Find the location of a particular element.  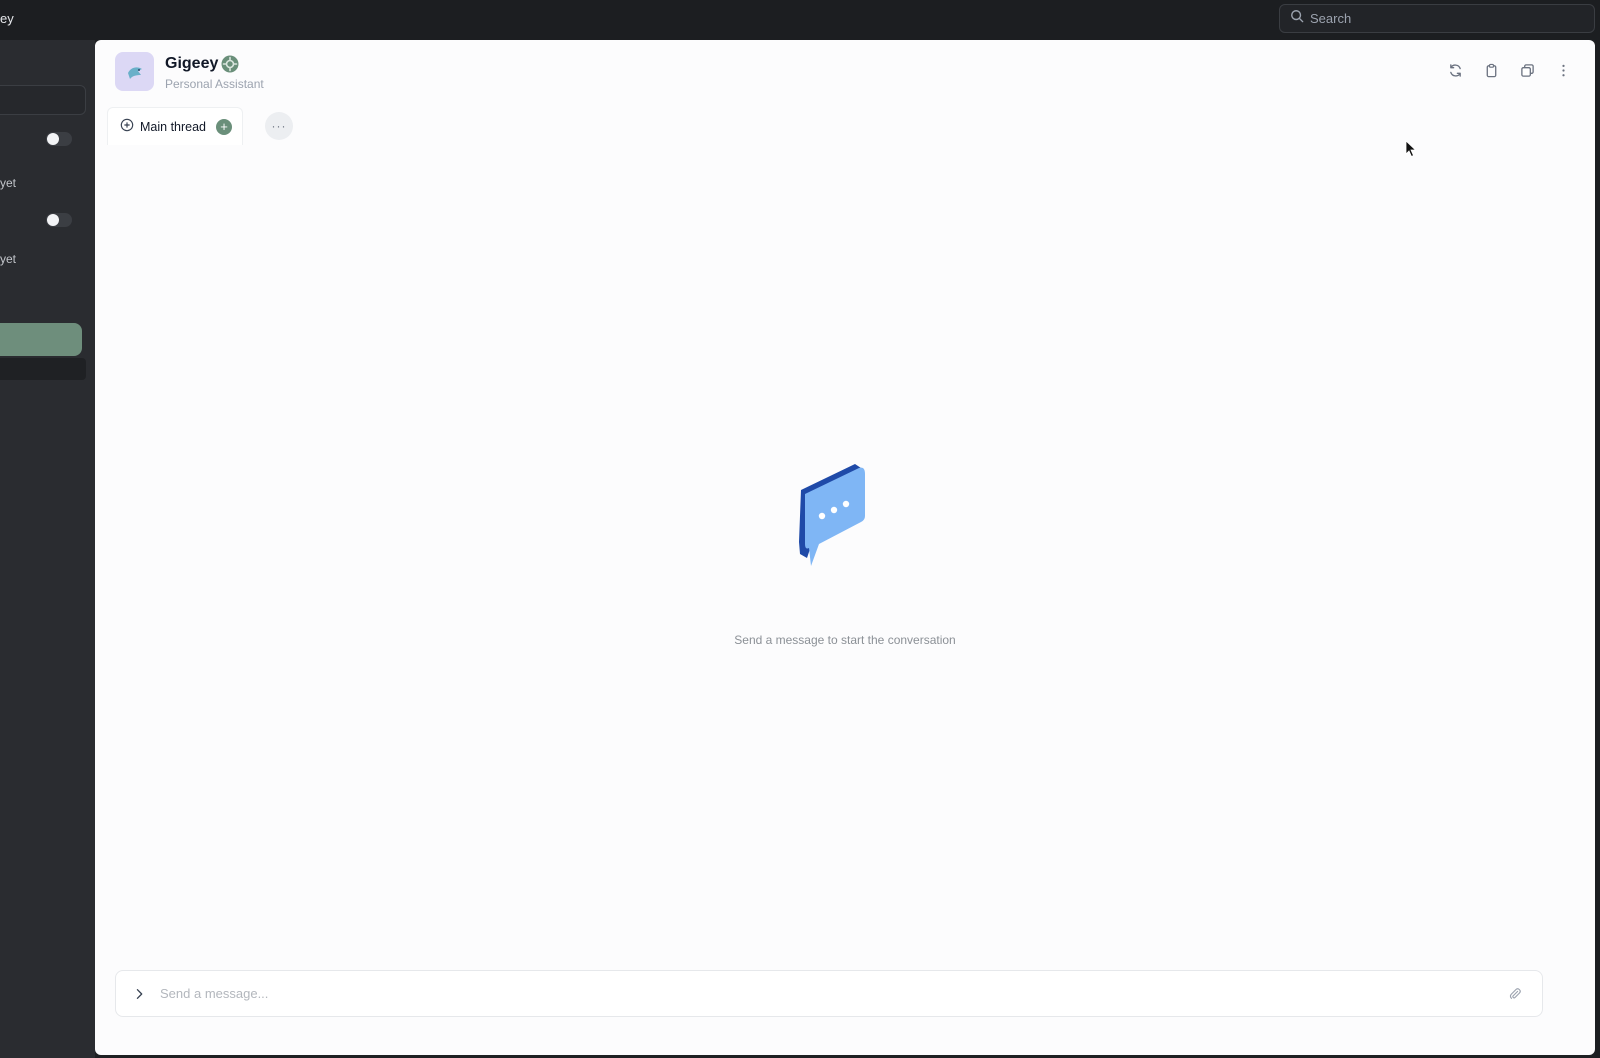

sidebar-text-1: yet is located at coordinates (8, 183).